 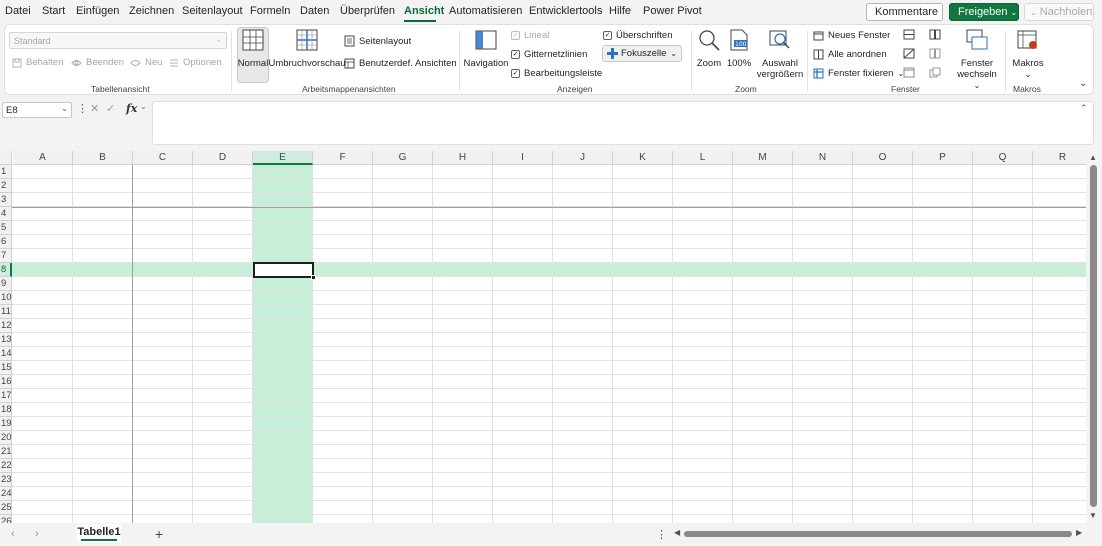 What do you see at coordinates (6, 298) in the screenshot?
I see `row-header: 10` at bounding box center [6, 298].